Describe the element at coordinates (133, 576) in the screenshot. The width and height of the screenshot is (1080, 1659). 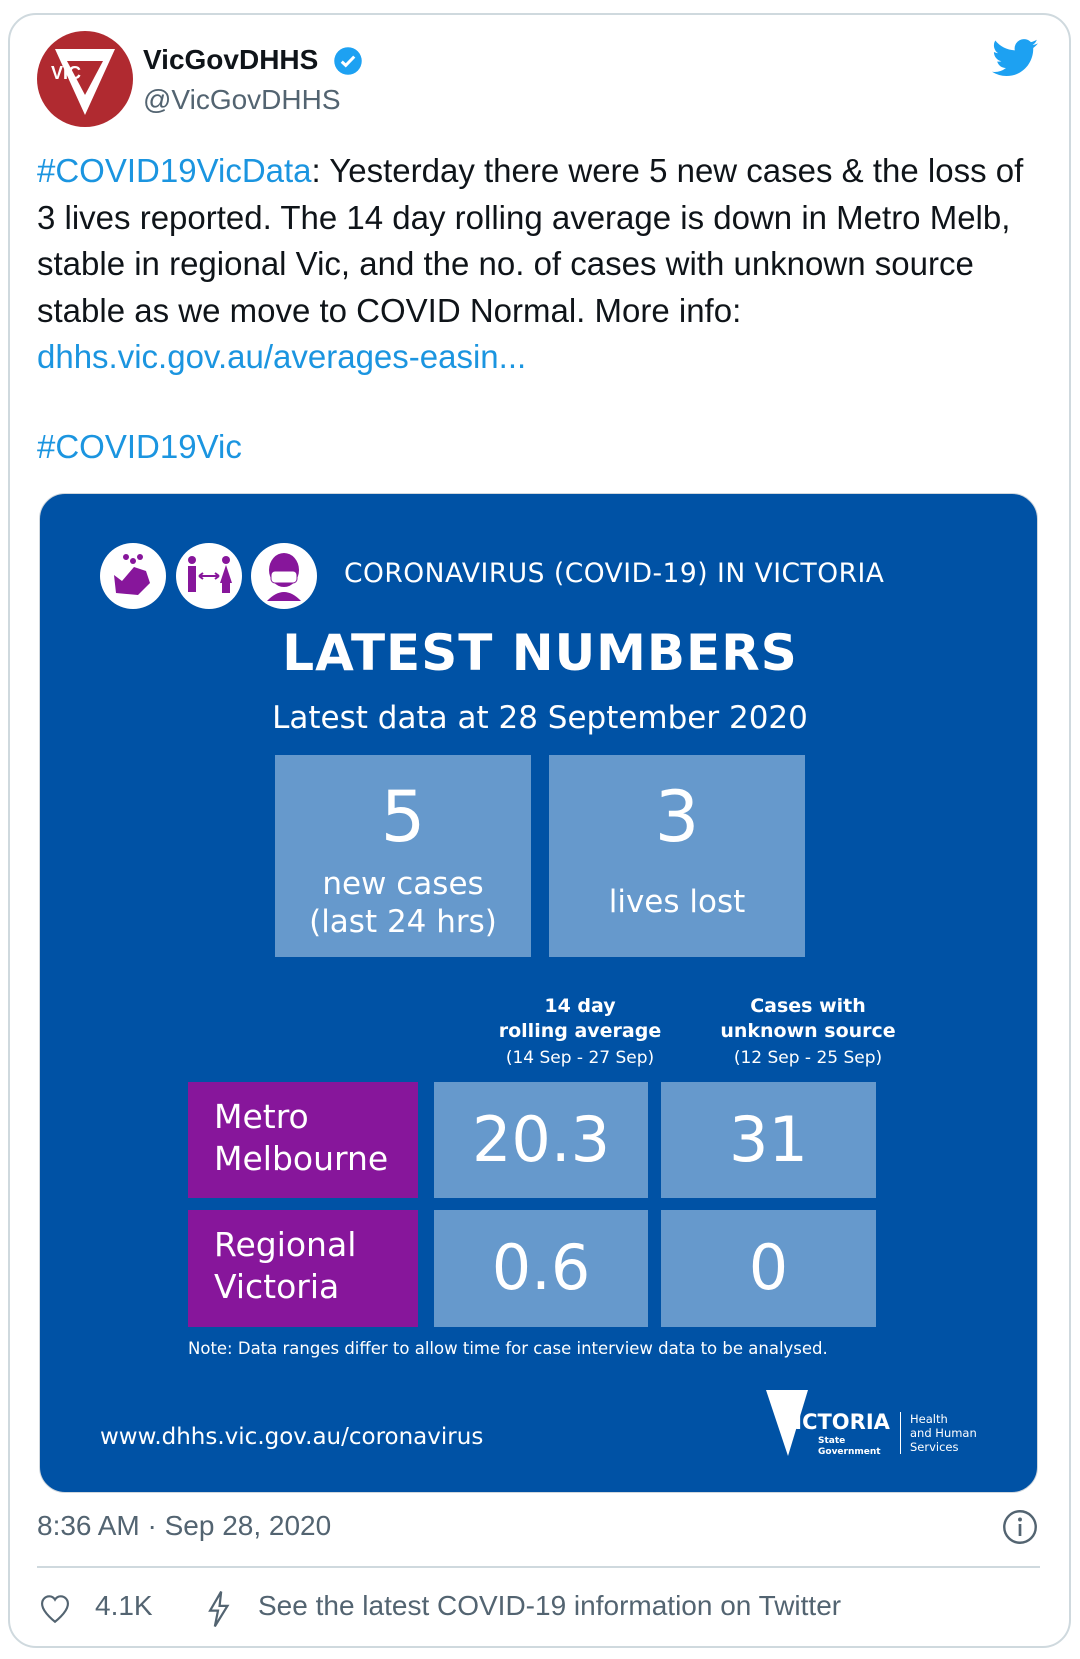
I see `handwash-icon` at that location.